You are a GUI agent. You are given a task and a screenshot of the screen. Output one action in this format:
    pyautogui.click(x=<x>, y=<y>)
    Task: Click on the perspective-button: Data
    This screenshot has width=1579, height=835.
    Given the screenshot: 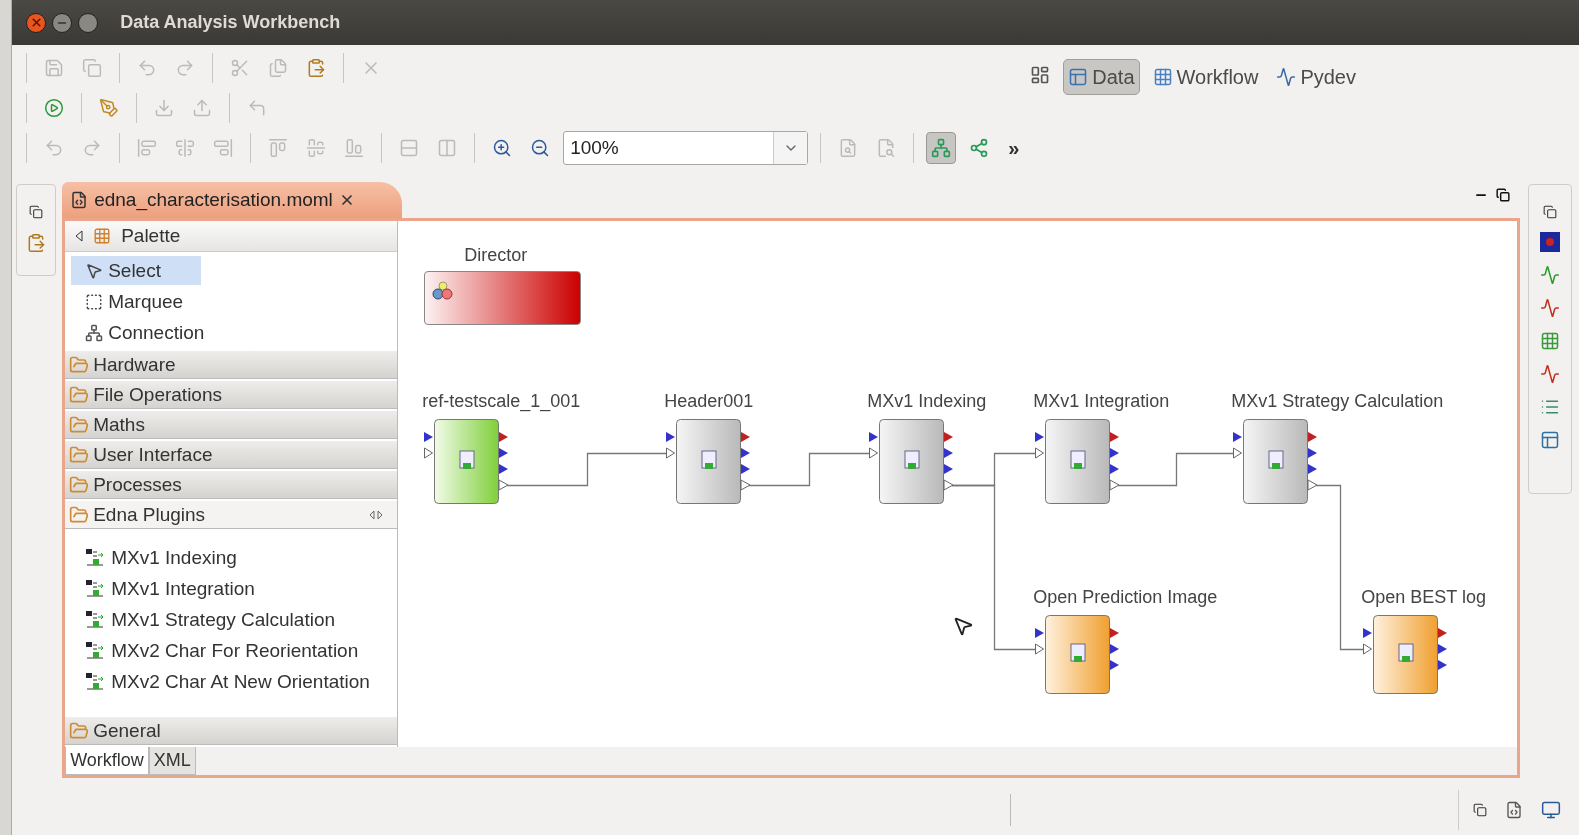 What is the action you would take?
    pyautogui.click(x=1101, y=77)
    